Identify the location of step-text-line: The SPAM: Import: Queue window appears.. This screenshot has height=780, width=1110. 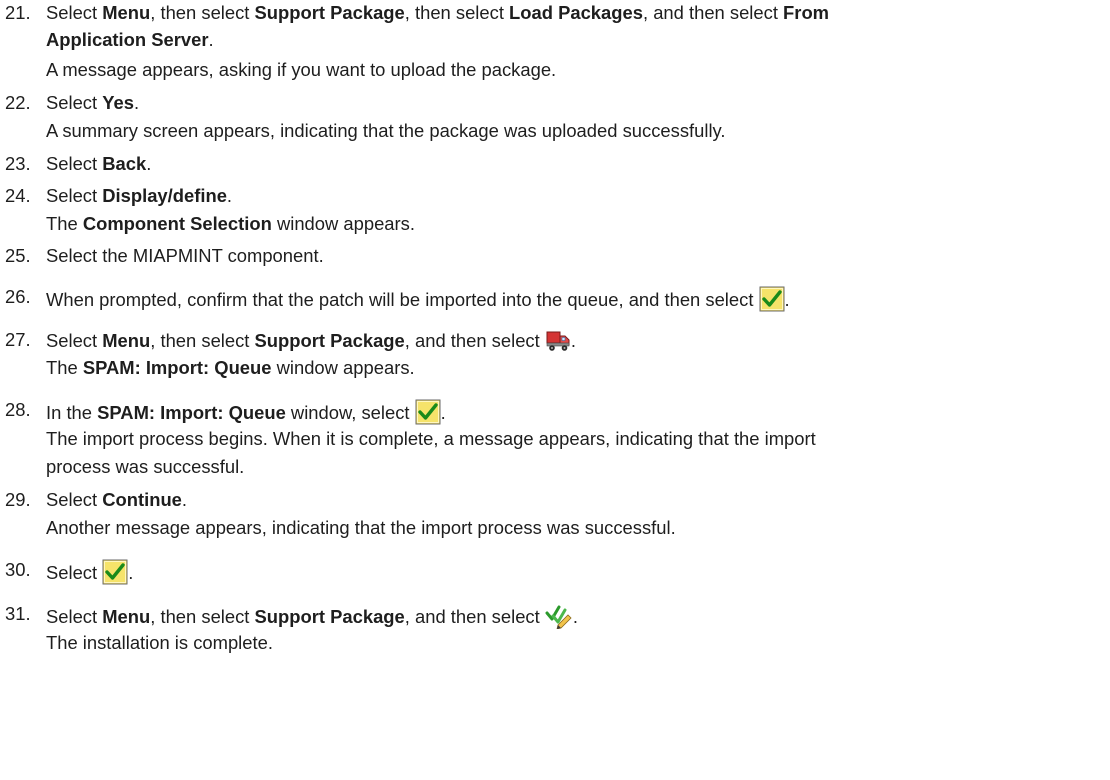
(230, 368).